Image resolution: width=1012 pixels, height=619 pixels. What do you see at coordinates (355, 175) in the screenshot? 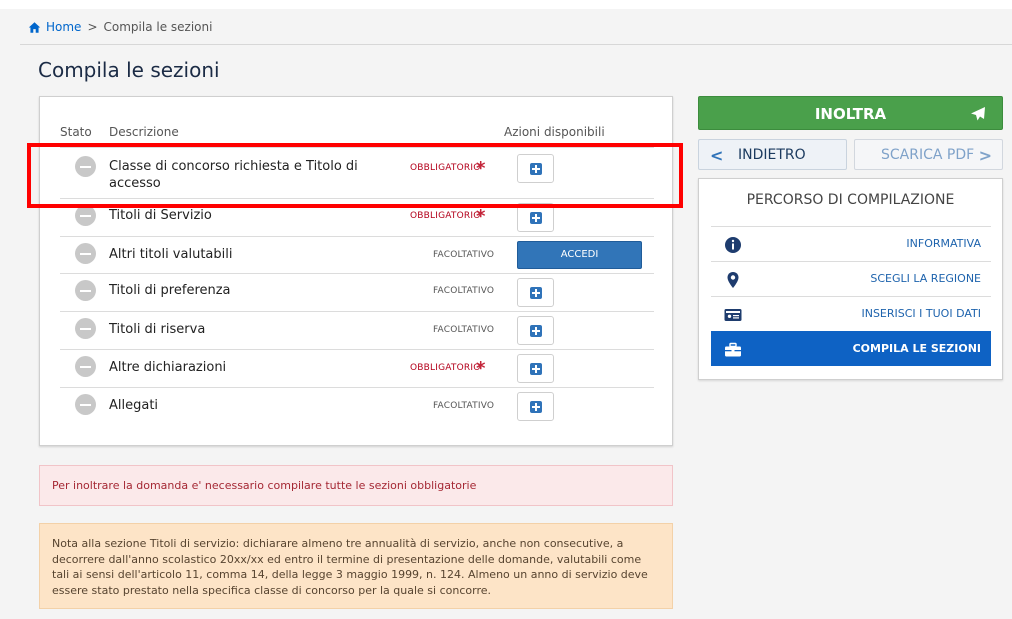
I see `highlight-box` at bounding box center [355, 175].